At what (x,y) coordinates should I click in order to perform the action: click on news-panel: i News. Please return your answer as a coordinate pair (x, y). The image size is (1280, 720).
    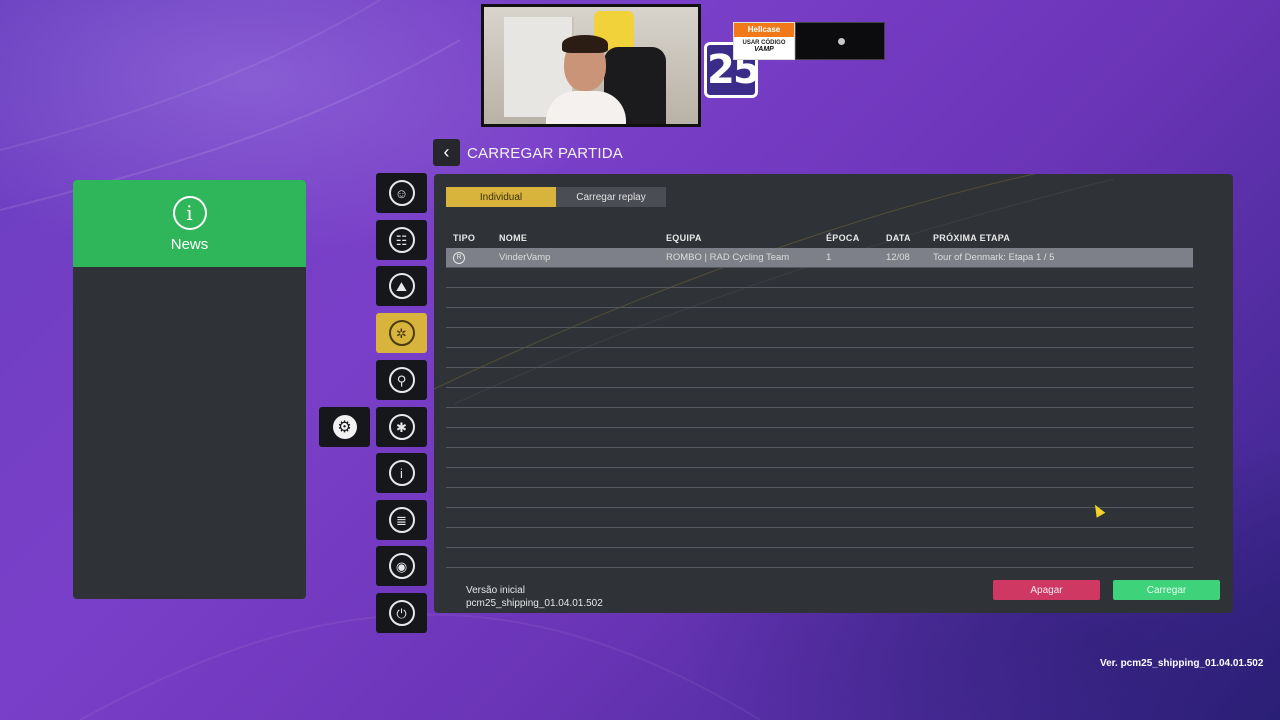
    Looking at the image, I should click on (189, 389).